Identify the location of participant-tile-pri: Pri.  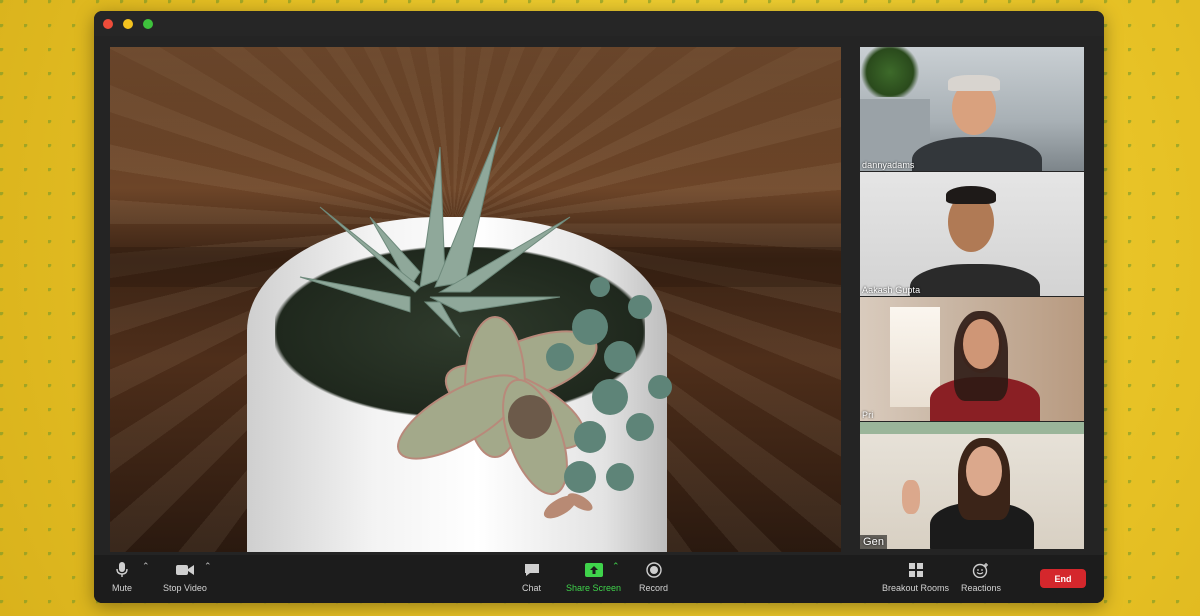
(972, 359).